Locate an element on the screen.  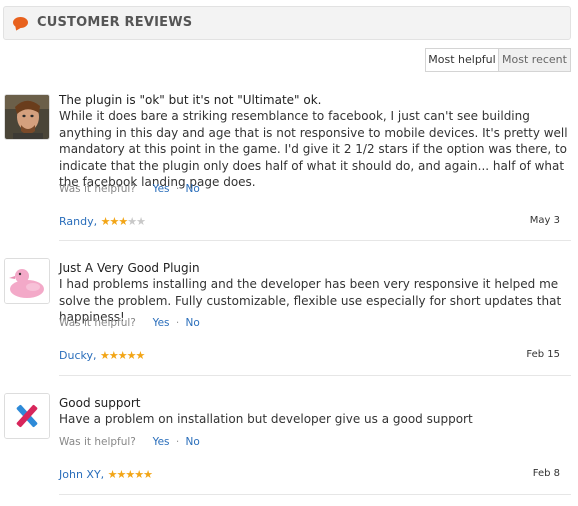
review-author: Randy, ★★★★★ is located at coordinates (102, 221).